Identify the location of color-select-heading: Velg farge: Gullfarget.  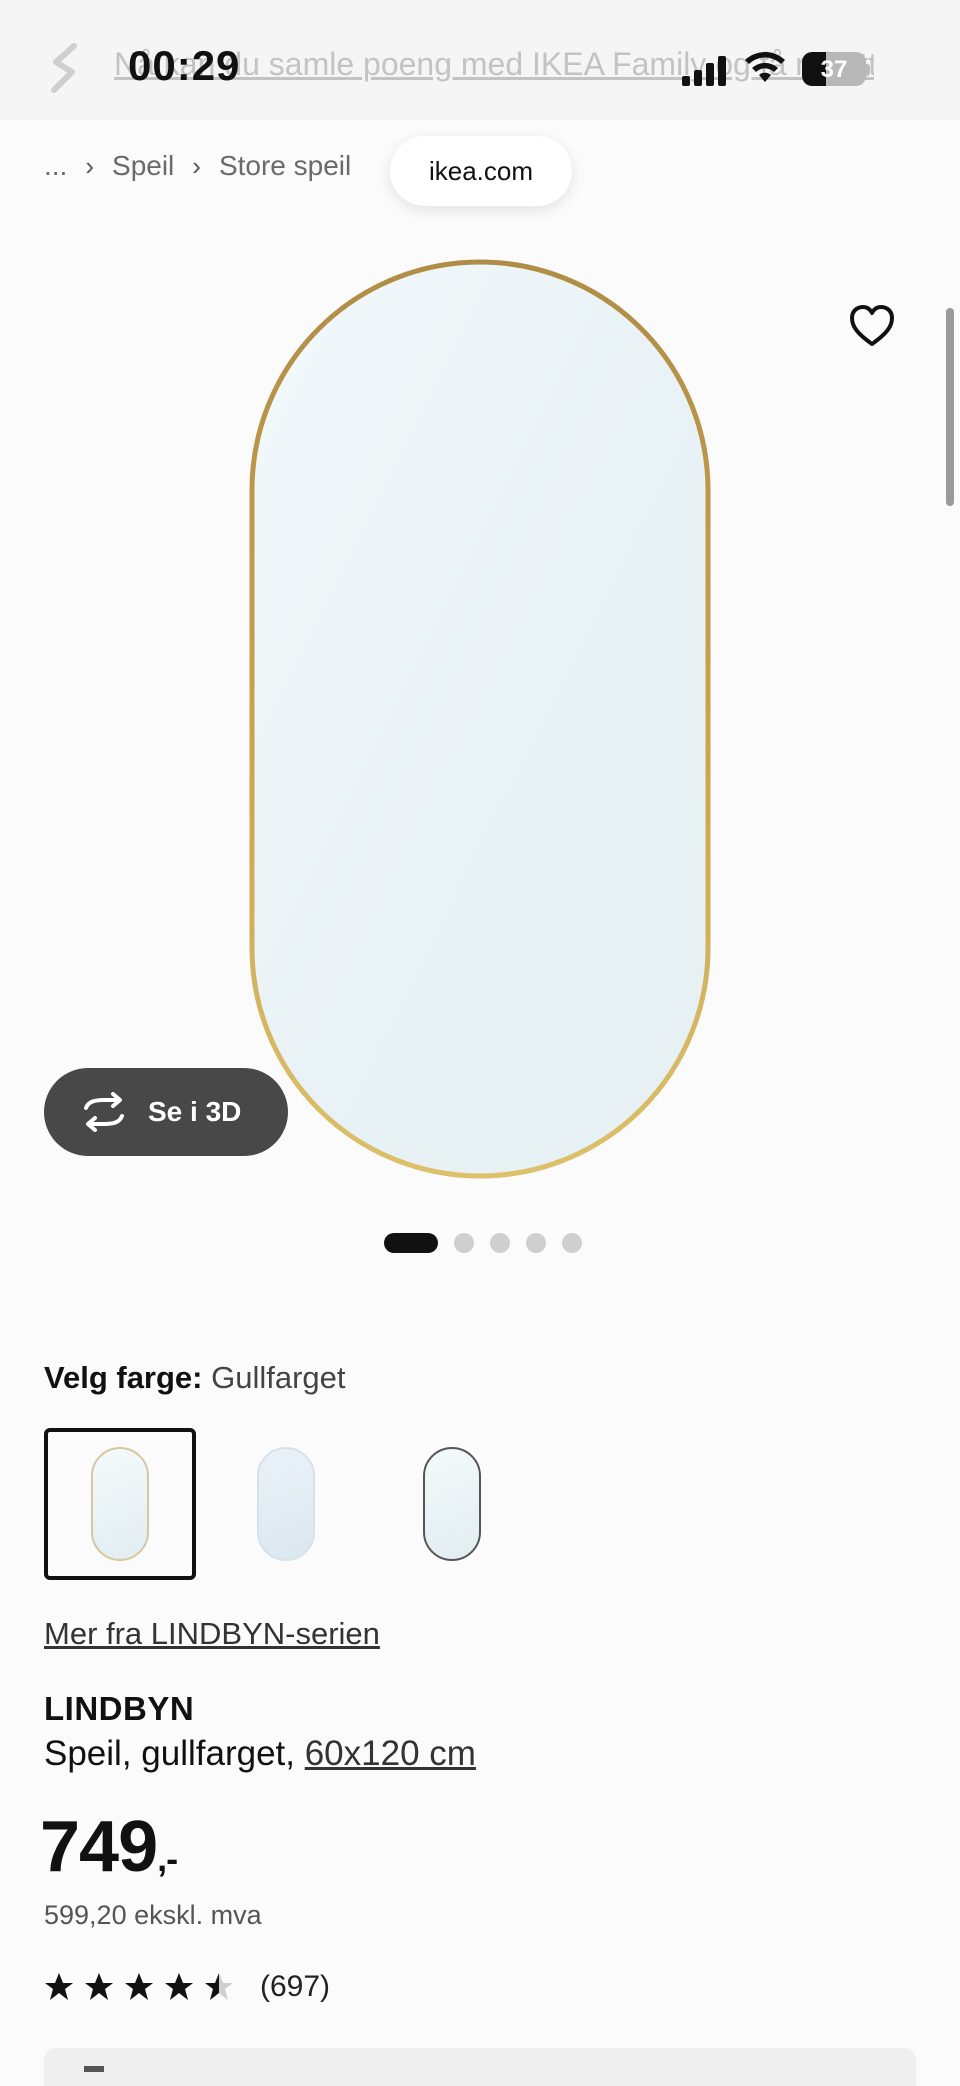
(195, 1378).